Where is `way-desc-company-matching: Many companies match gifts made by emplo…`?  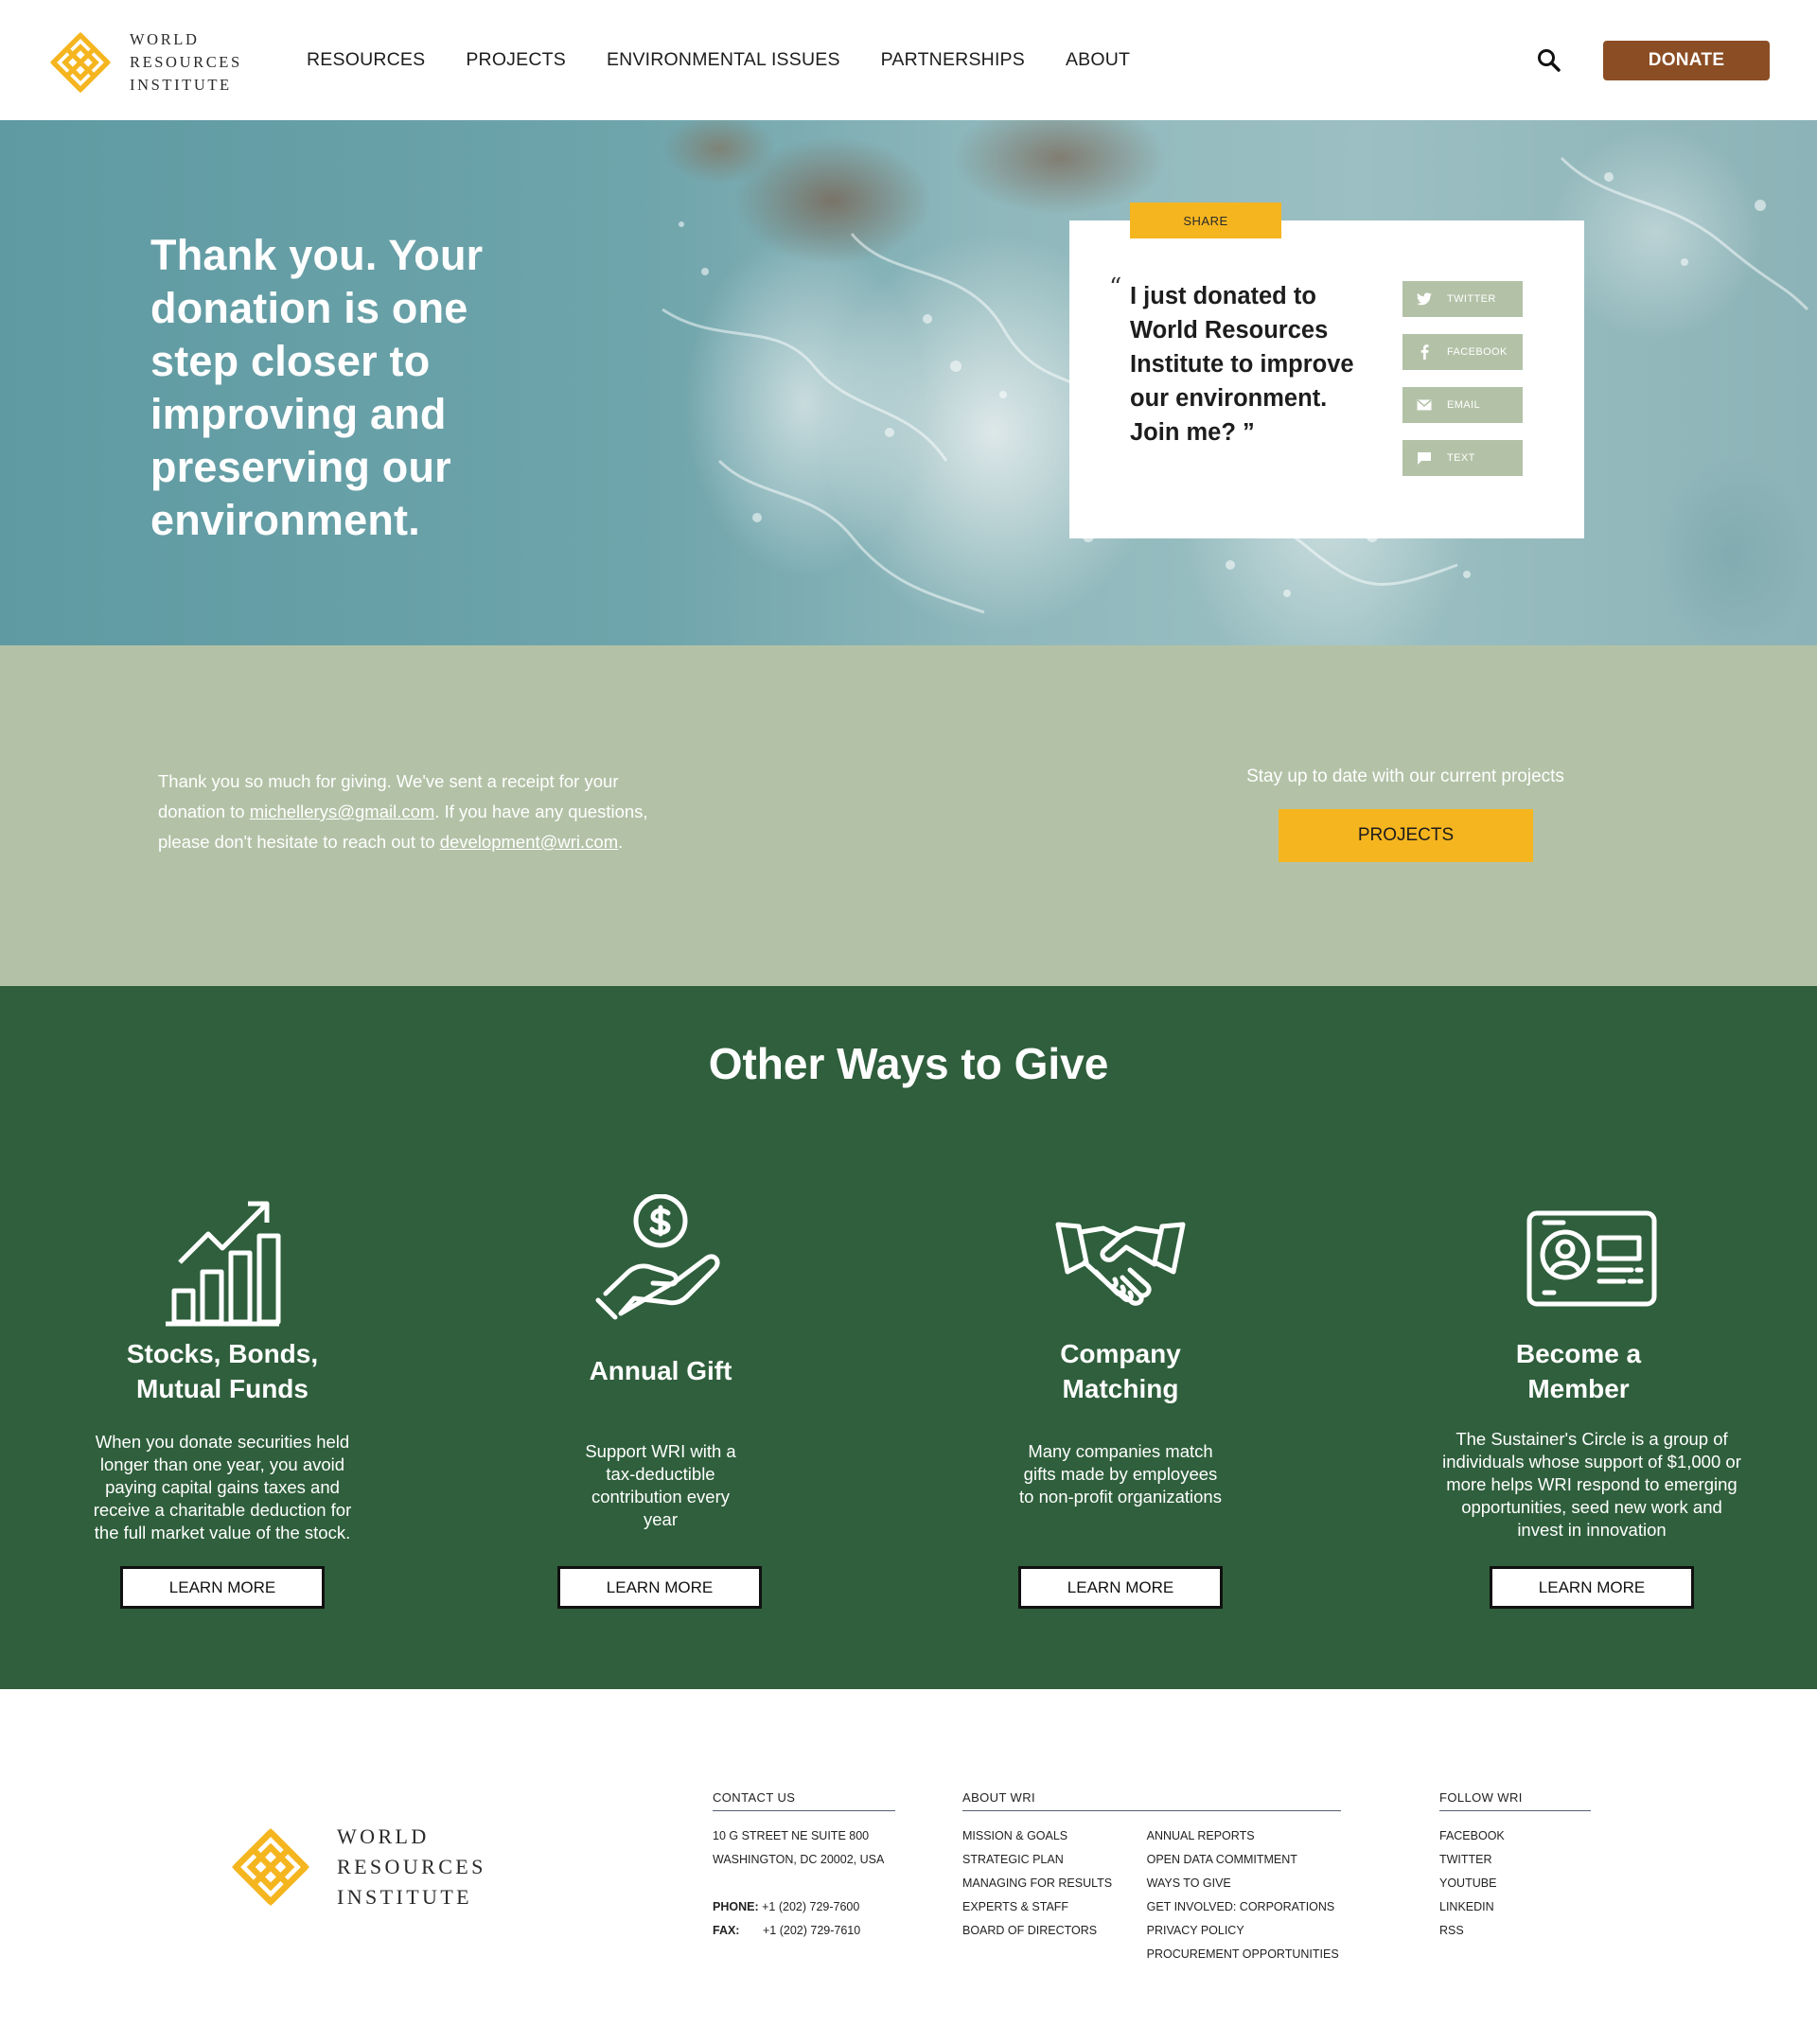
way-desc-company-matching: Many companies match gifts made by emplo… is located at coordinates (1121, 1474).